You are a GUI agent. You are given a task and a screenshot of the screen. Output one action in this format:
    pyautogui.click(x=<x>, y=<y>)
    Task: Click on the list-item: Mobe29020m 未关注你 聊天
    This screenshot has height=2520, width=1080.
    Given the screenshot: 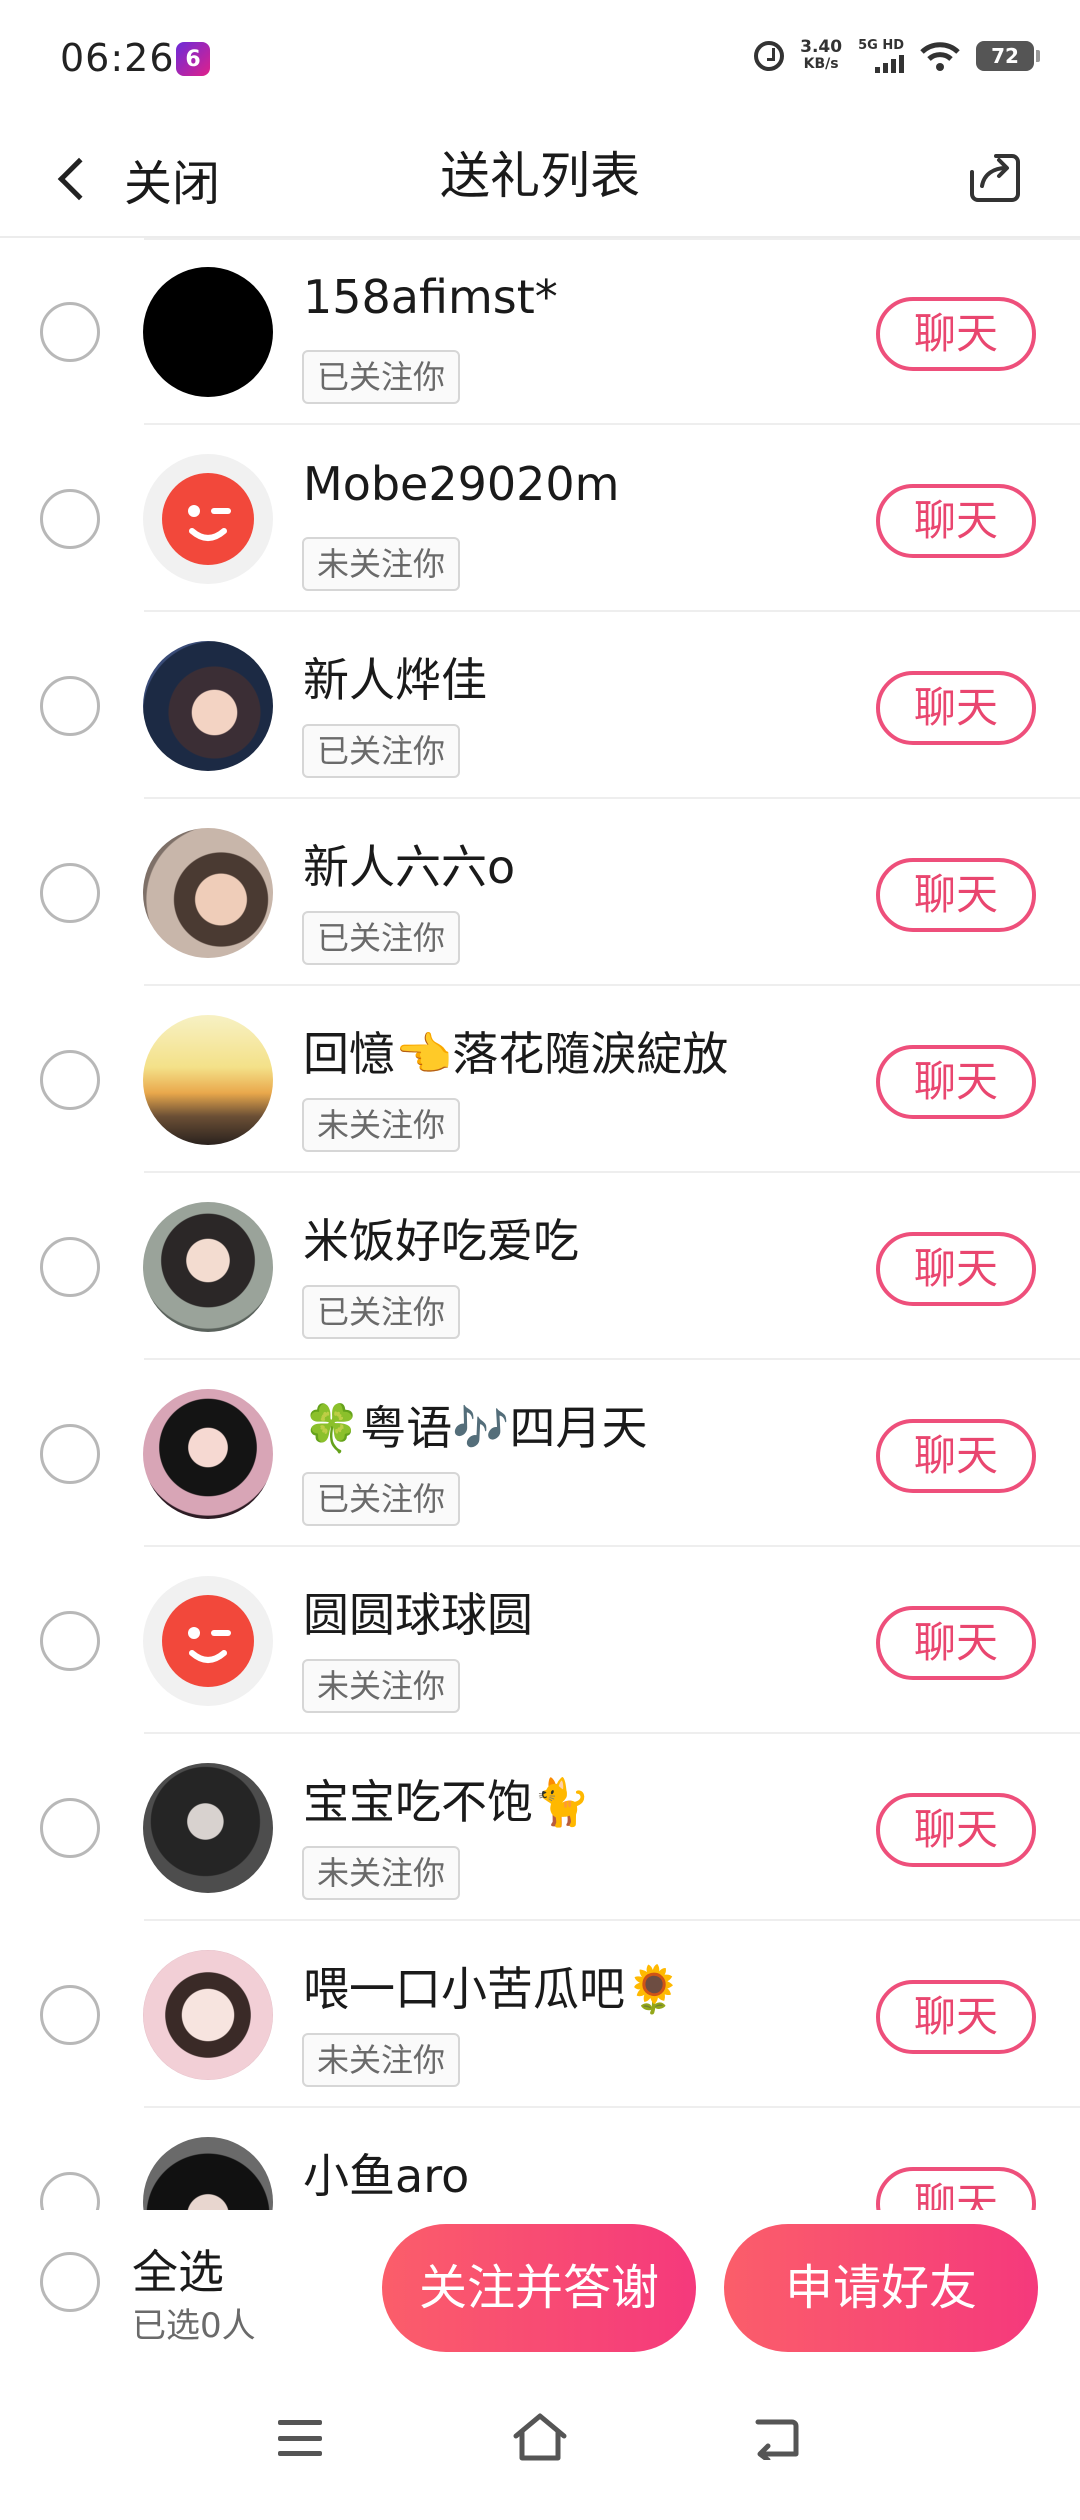 What is the action you would take?
    pyautogui.click(x=540, y=518)
    